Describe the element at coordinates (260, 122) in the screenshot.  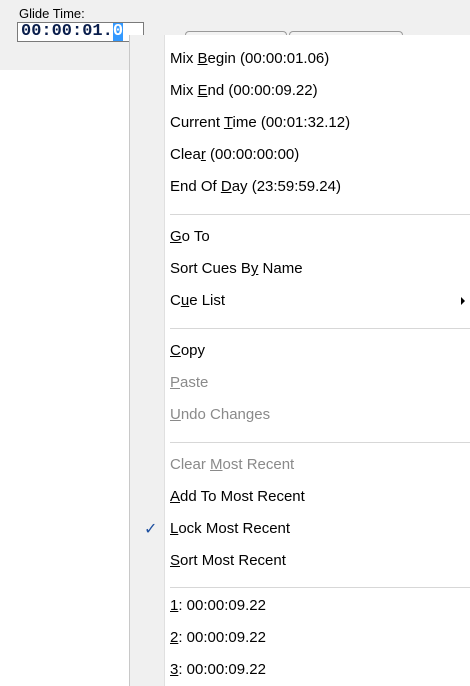
I see `menu-item-label: Current Time (00:01:32.12)` at that location.